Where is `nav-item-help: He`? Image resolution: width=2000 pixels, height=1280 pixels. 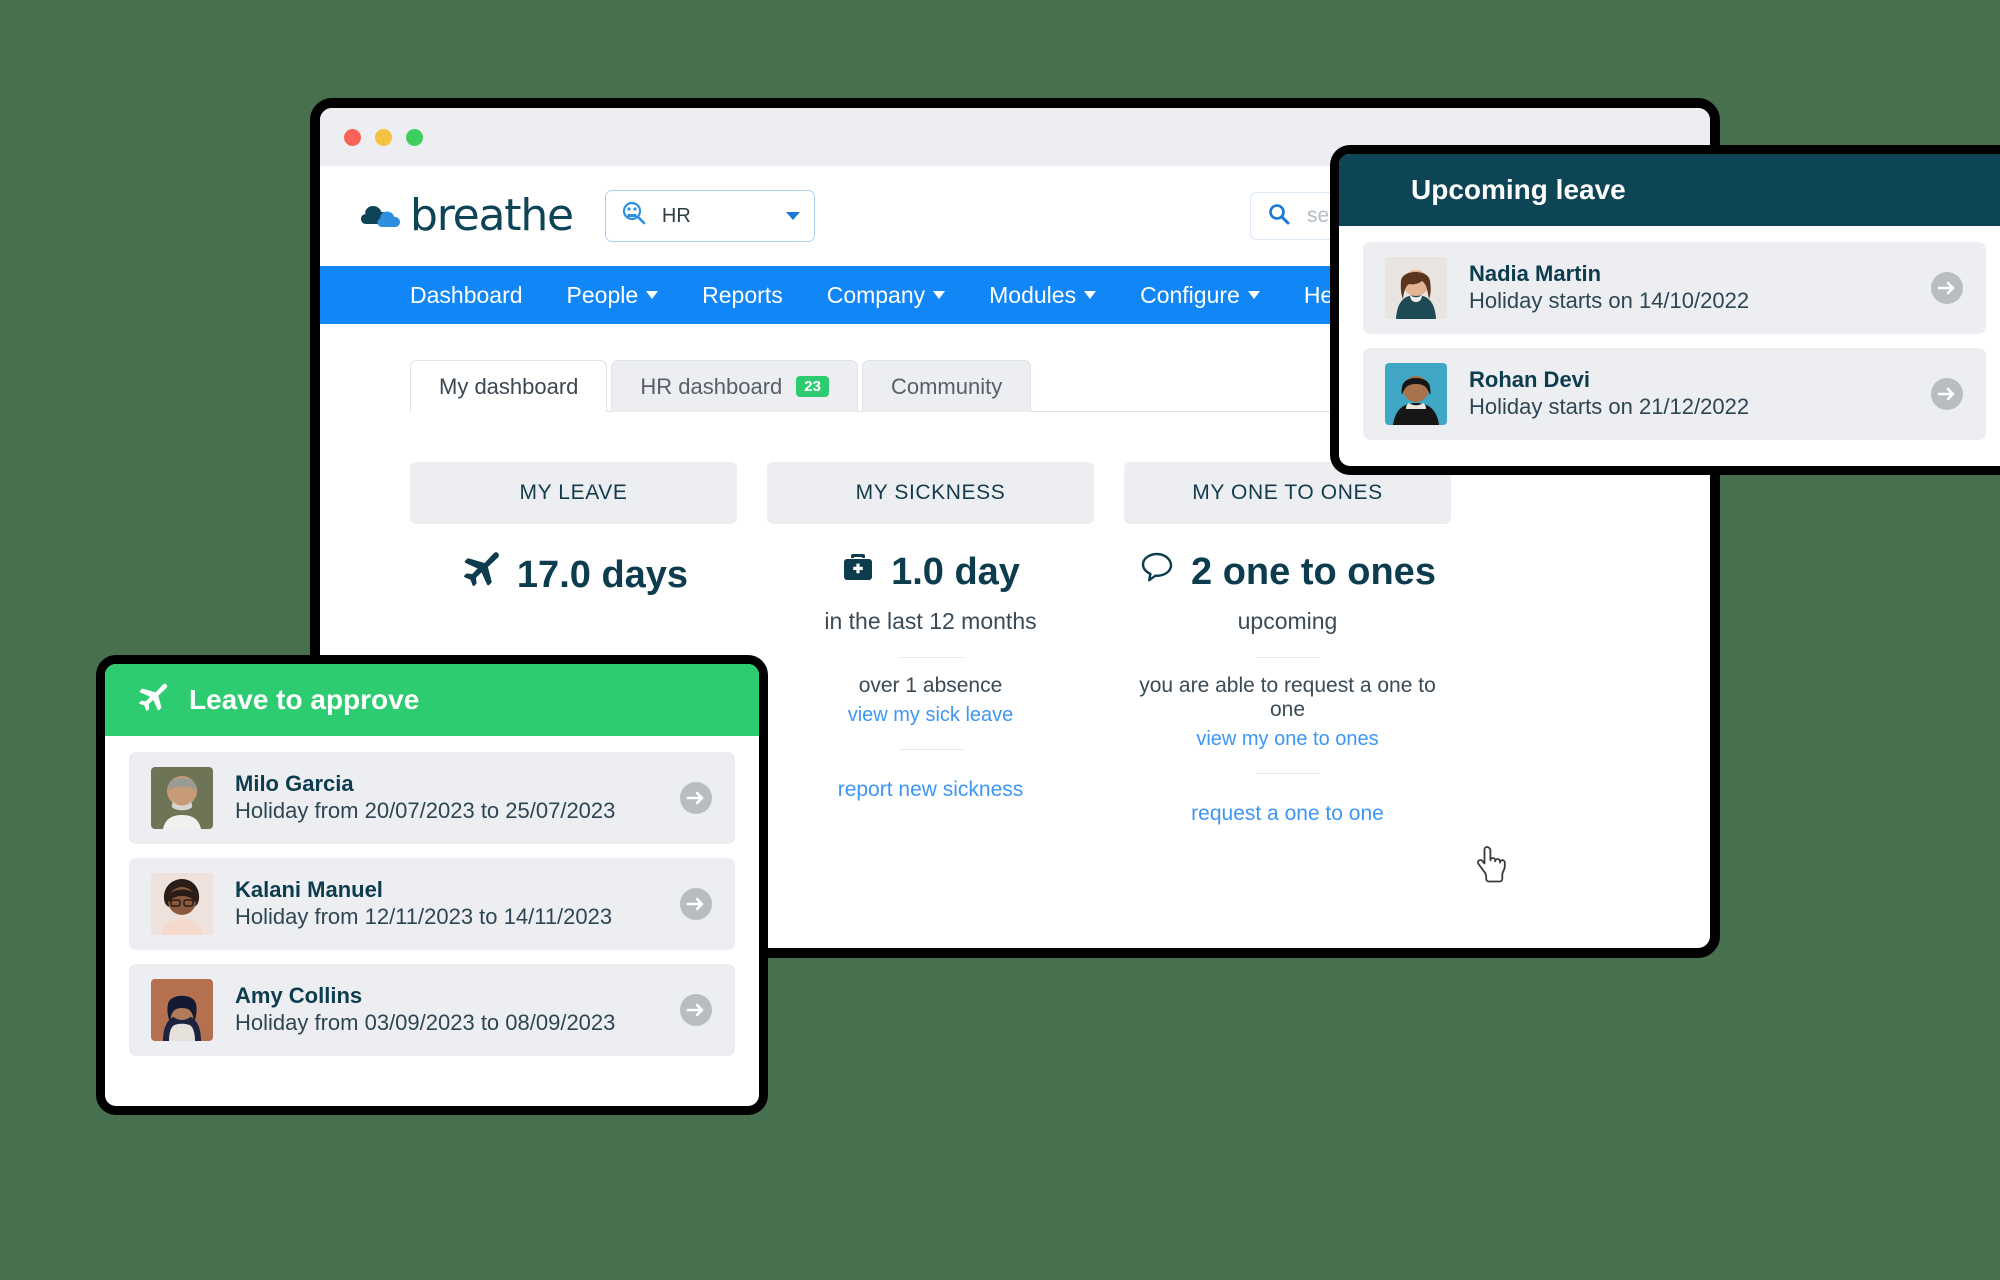
nav-item-help: He is located at coordinates (1318, 295).